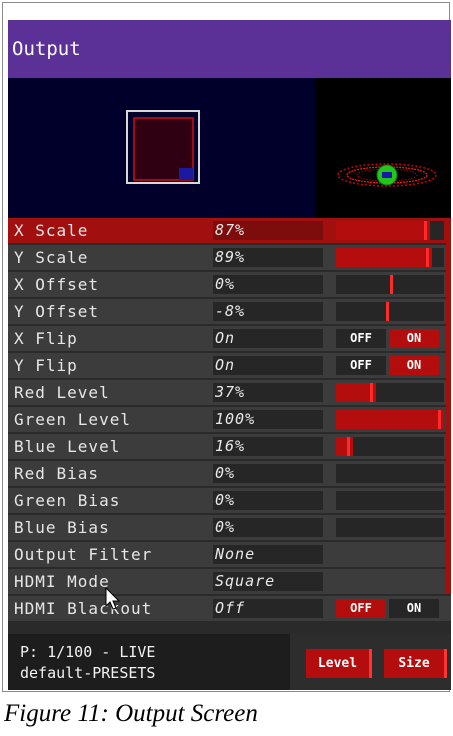 Image resolution: width=453 pixels, height=736 pixels. Describe the element at coordinates (229, 49) in the screenshot. I see `page-title: Output` at that location.